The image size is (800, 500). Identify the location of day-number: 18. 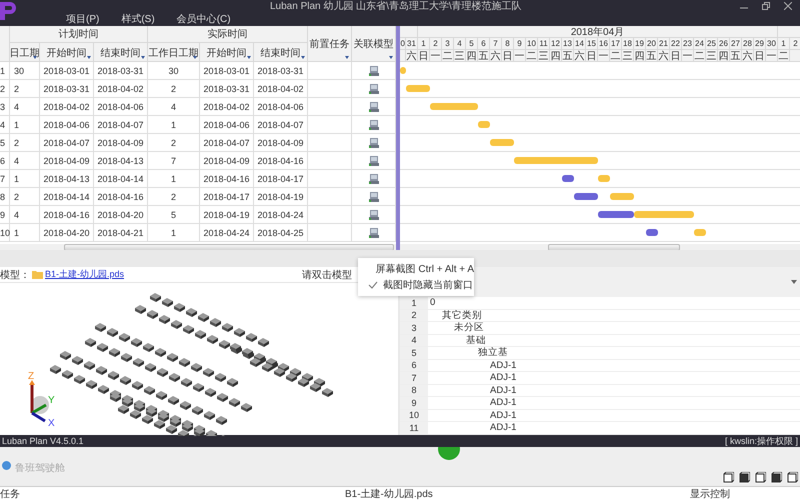
(627, 43).